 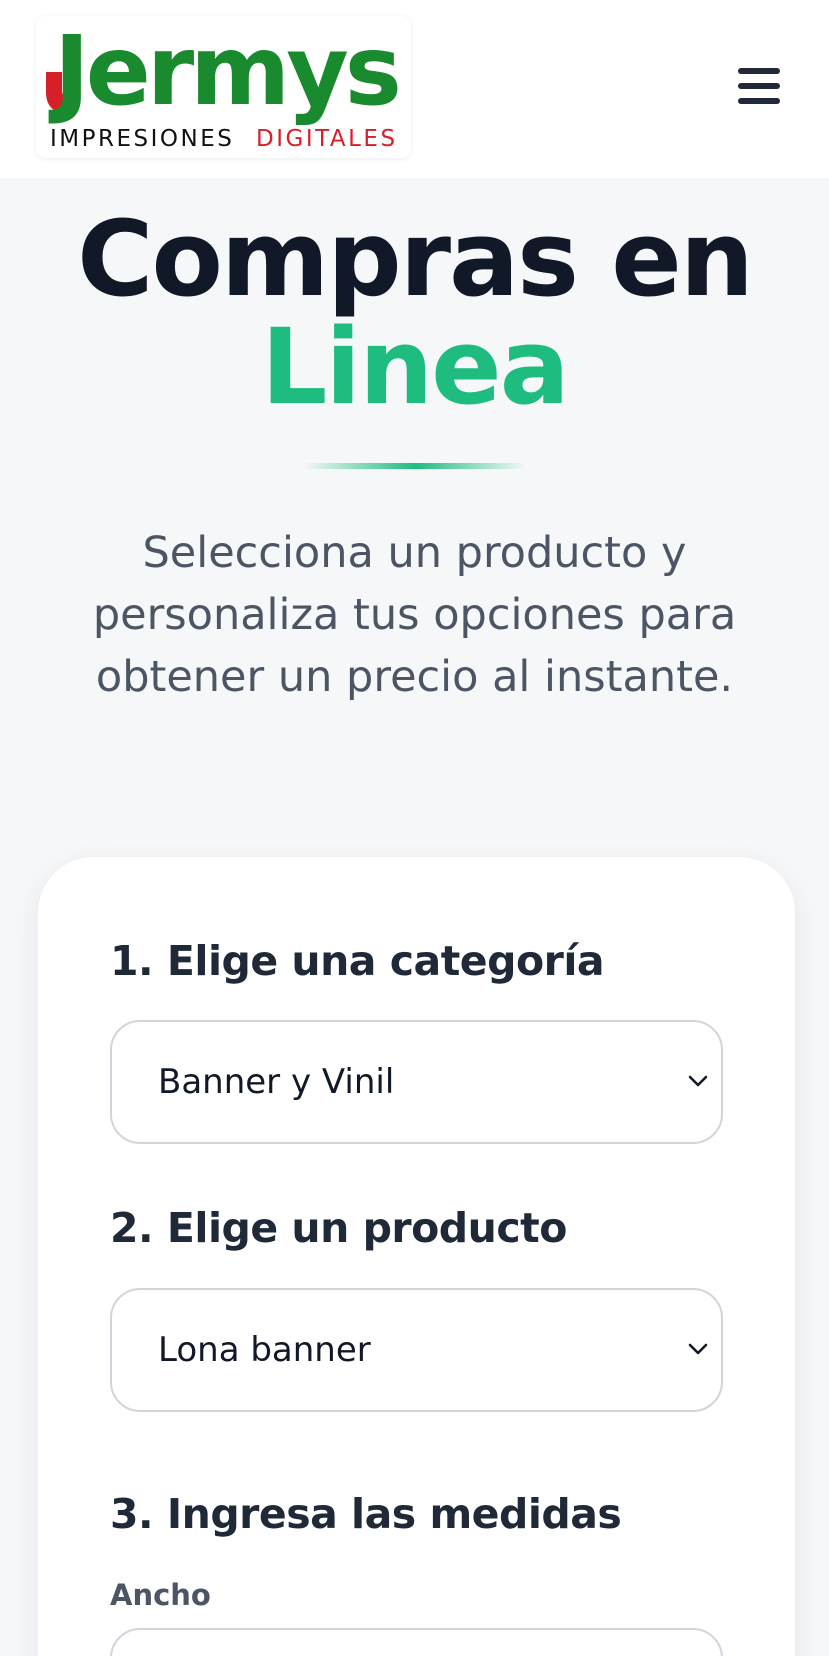 I want to click on step3-title: 3. Ingresa las medidas, so click(x=366, y=1514).